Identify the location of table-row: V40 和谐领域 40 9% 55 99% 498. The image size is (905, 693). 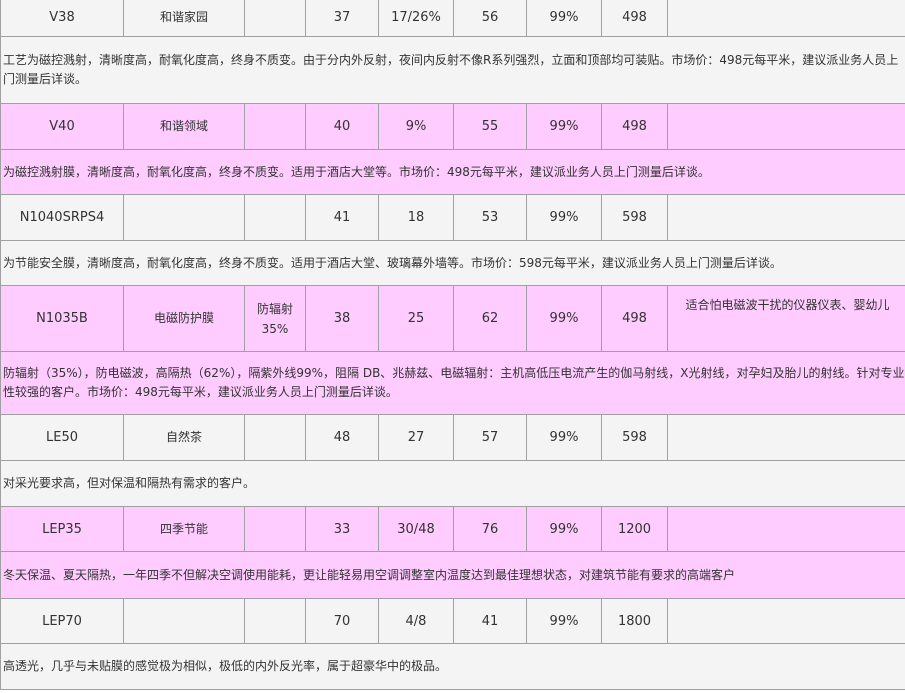
(452, 126).